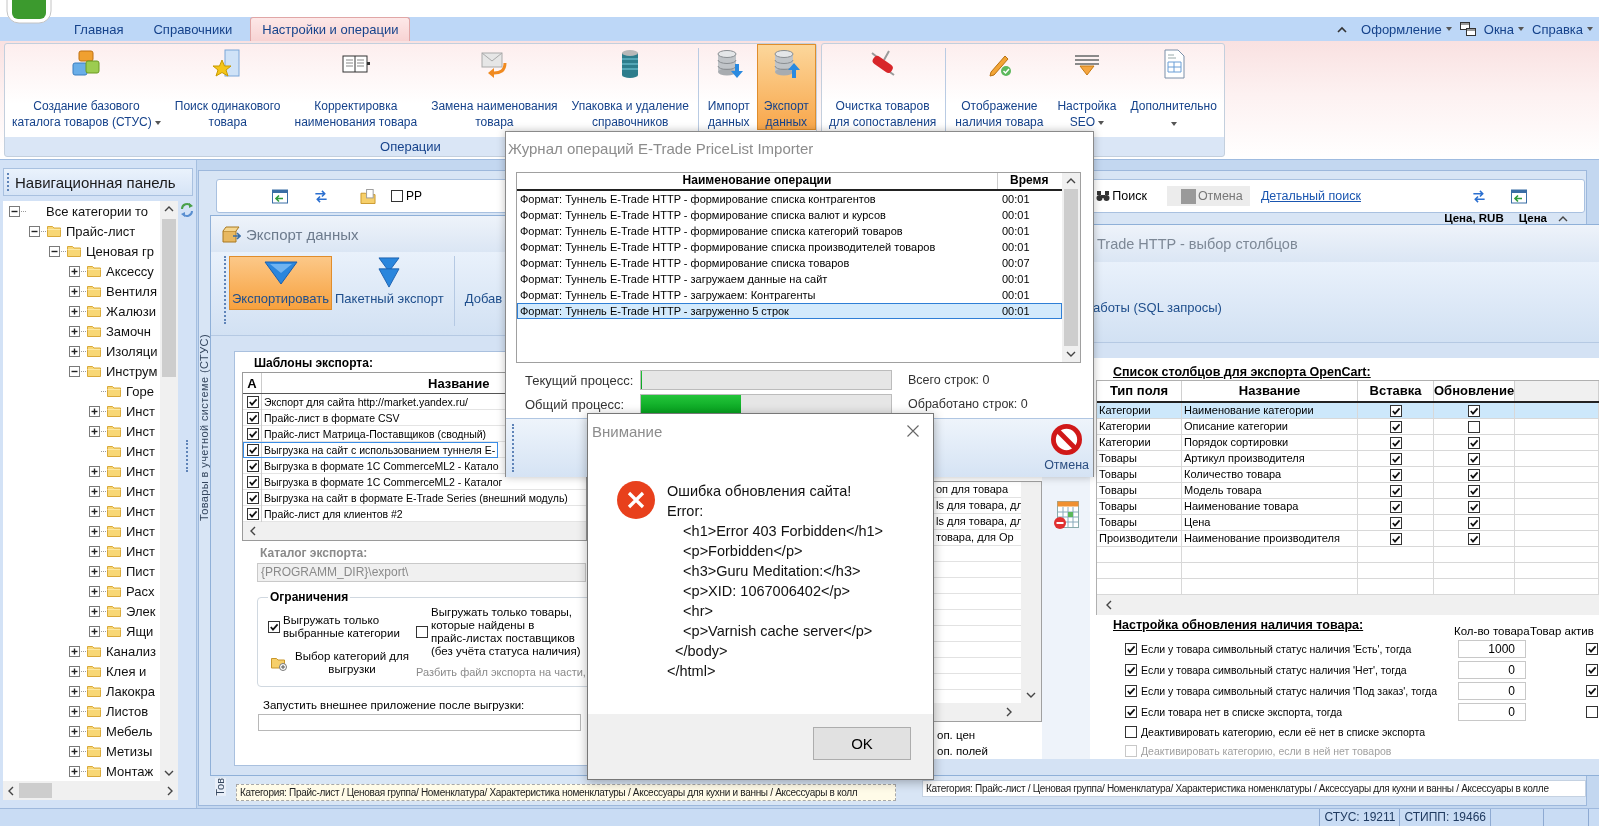  I want to click on menu-button: Оформление, so click(1406, 29).